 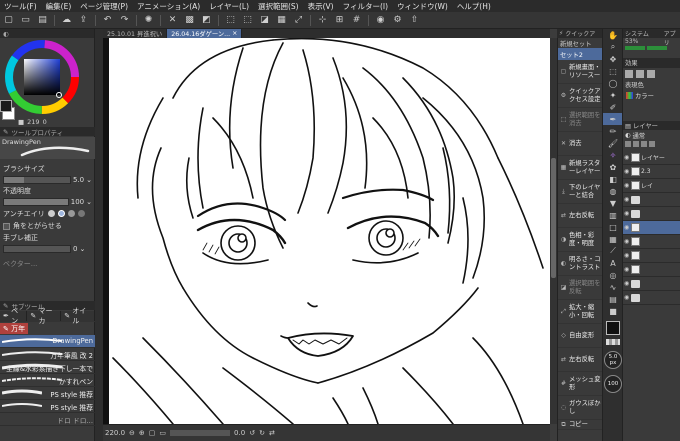 I want to click on rotate-left-icon: ↺, so click(x=252, y=433).